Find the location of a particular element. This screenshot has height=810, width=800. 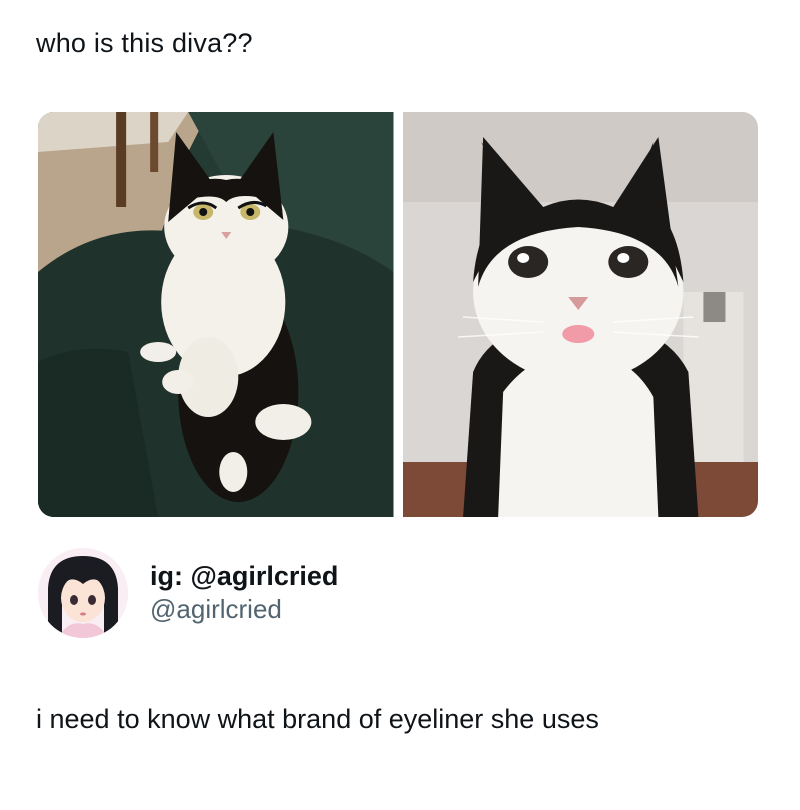

user-handle: @agirlcried is located at coordinates (244, 609).